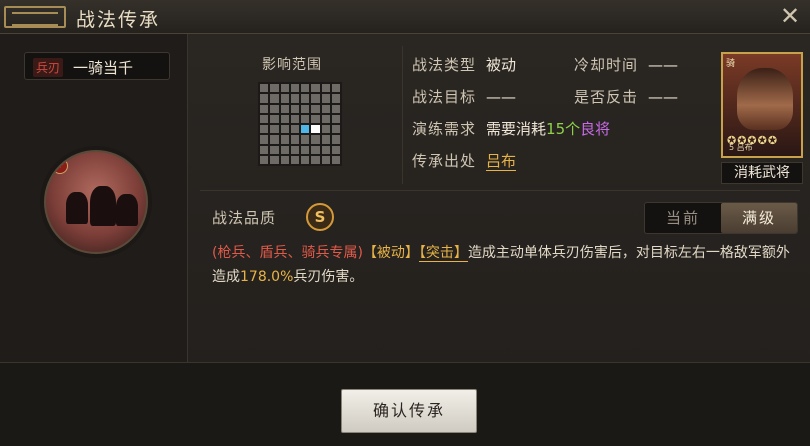  Describe the element at coordinates (287, 253) in the screenshot. I see `desc-restriction: (枪兵、盾兵、骑兵专属)` at that location.